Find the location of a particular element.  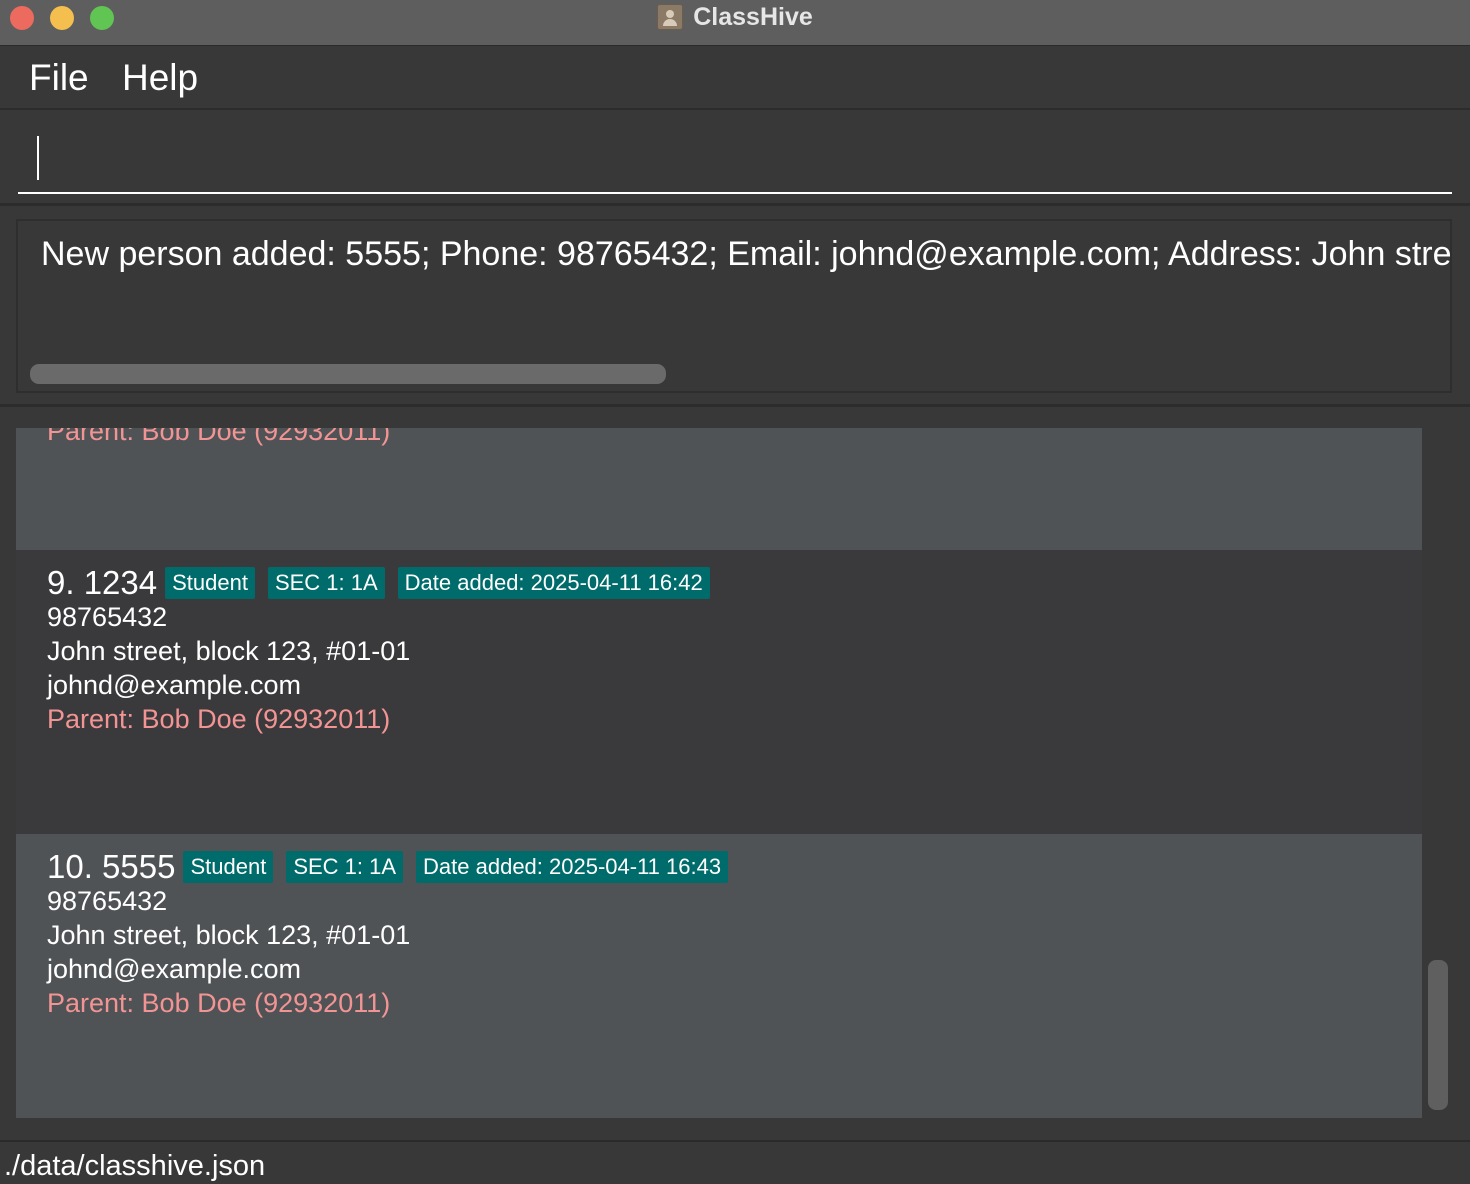

list-vertical-scrollbar is located at coordinates (1438, 1035).